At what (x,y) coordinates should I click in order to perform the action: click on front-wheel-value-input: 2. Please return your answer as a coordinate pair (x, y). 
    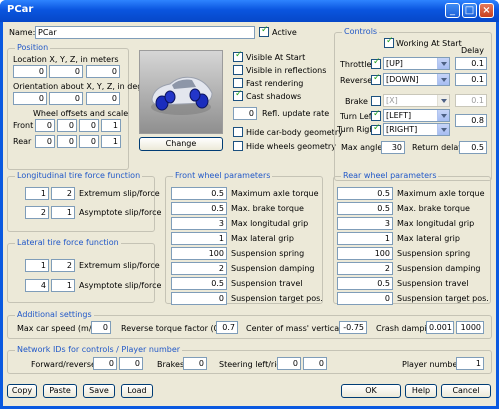
    Looking at the image, I should click on (199, 268).